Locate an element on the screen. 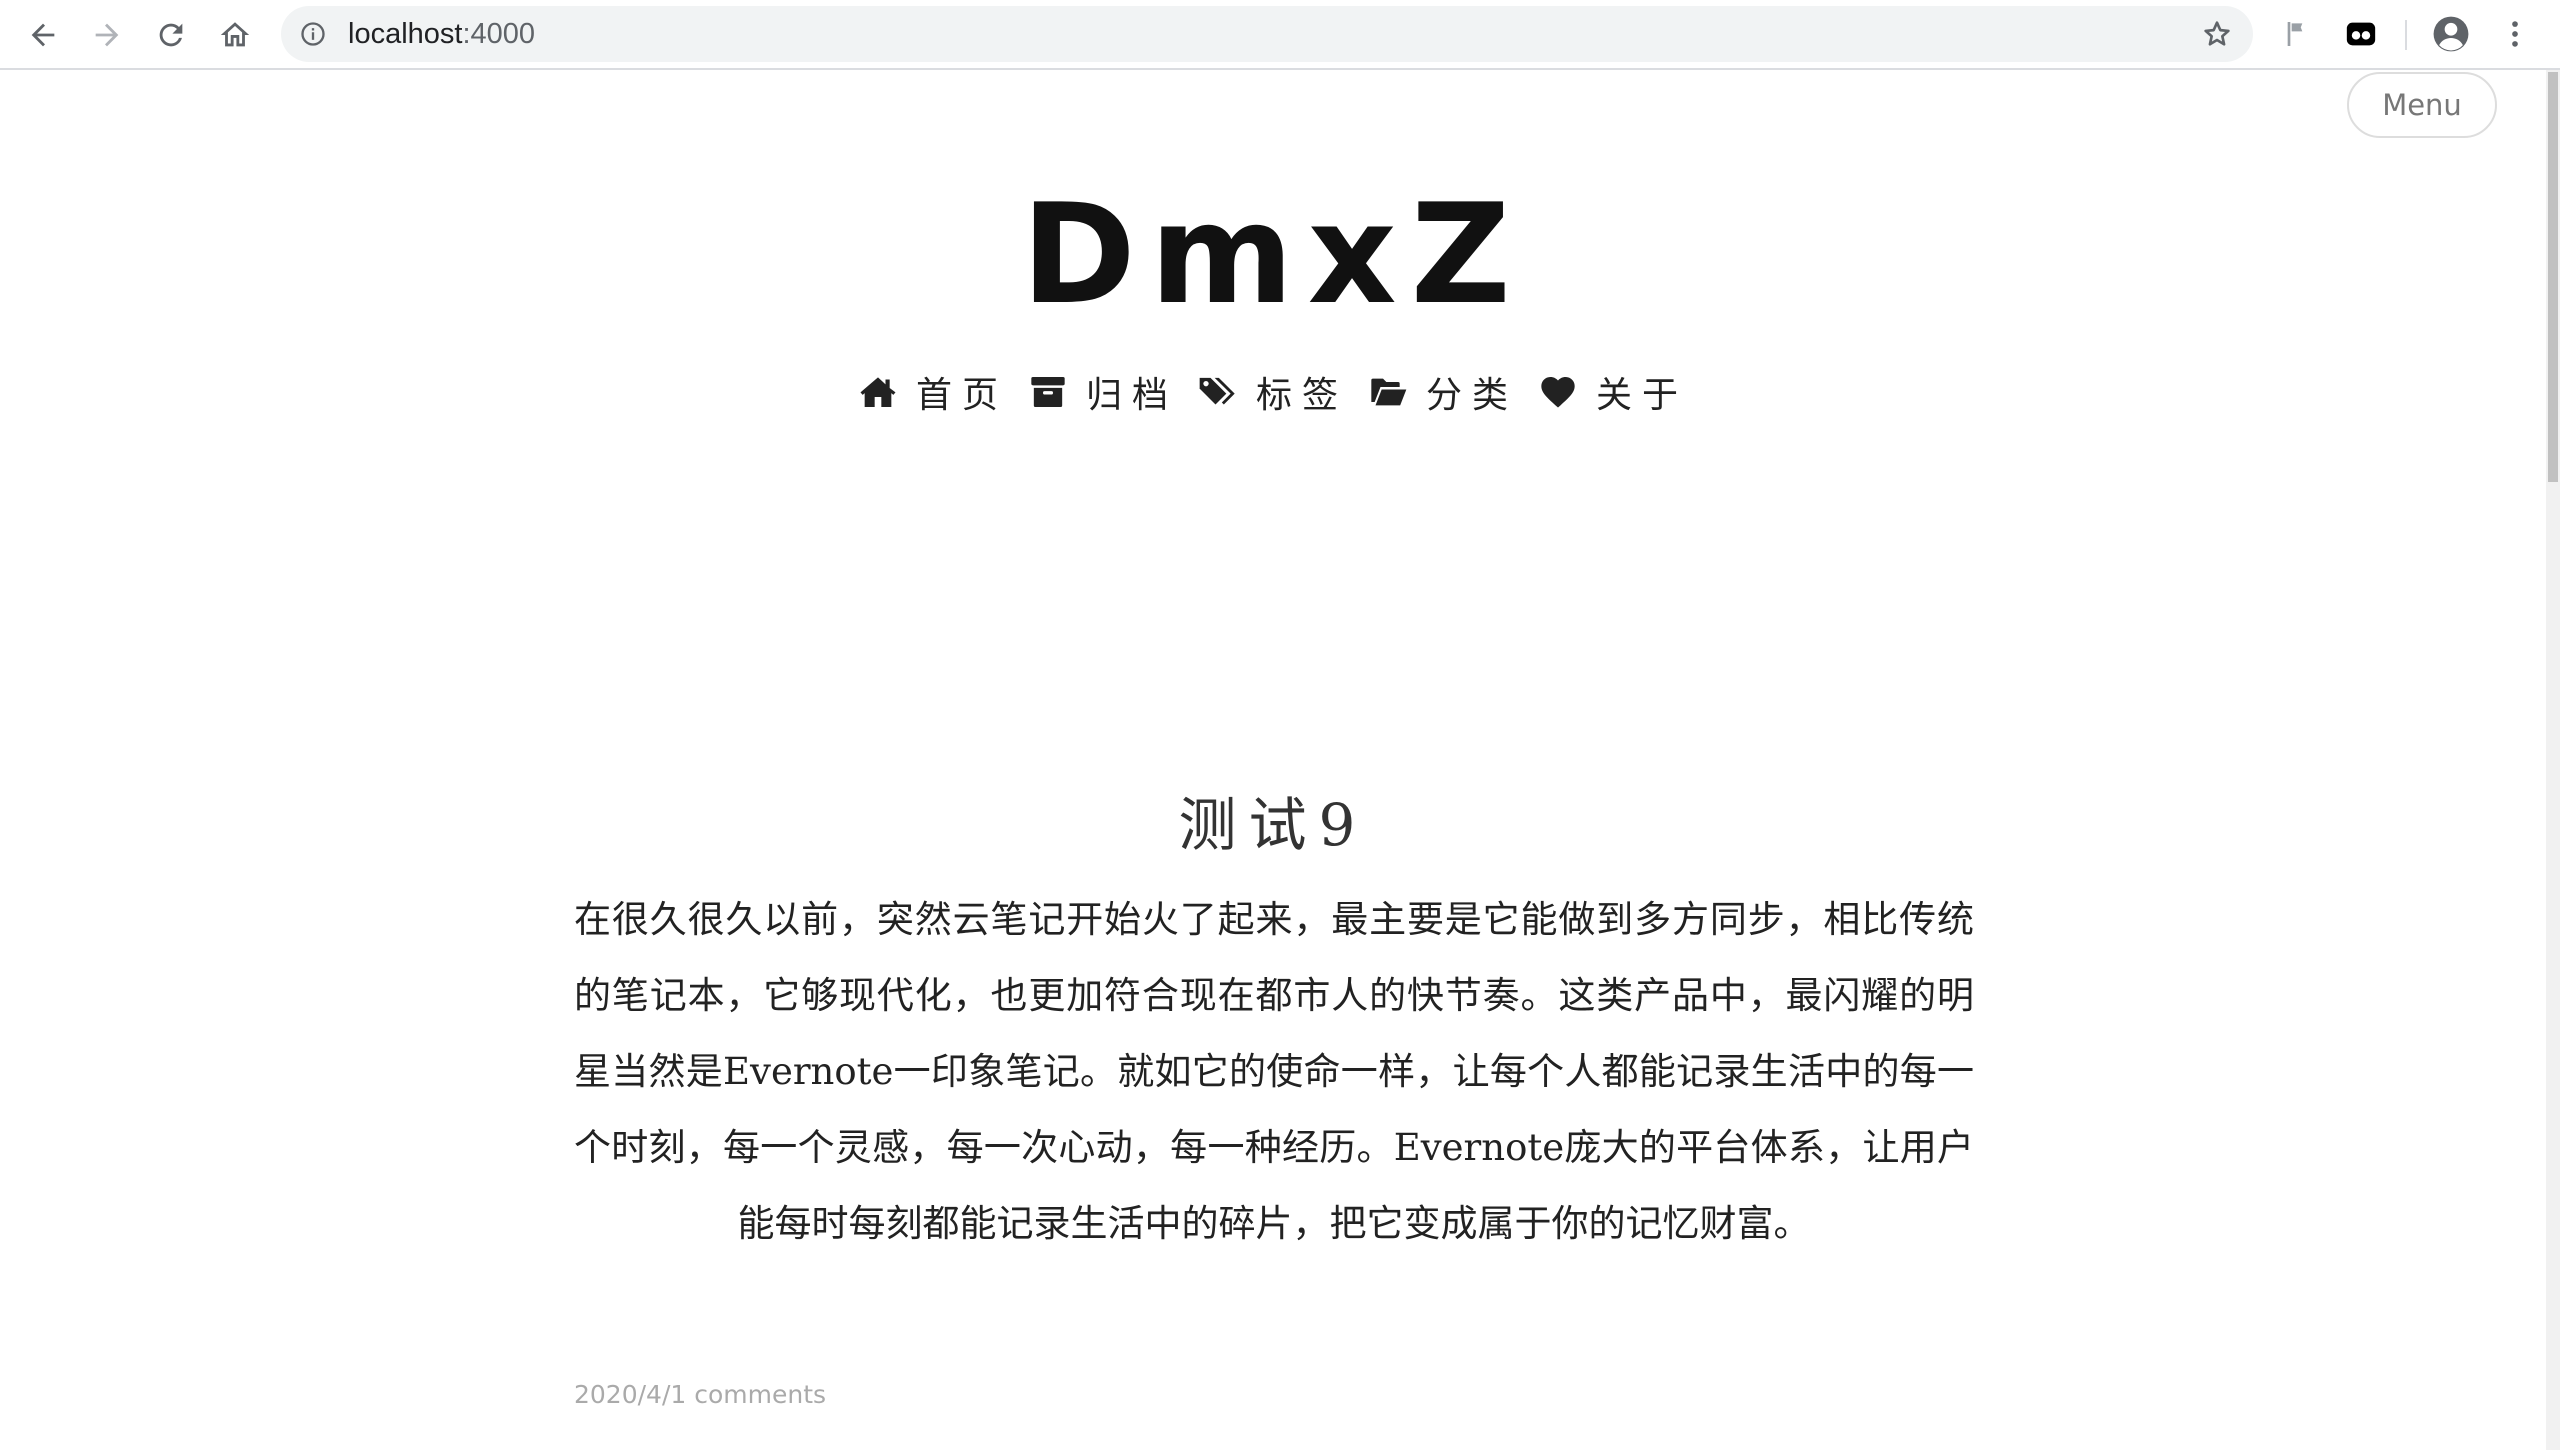 The height and width of the screenshot is (1450, 2560). home-button is located at coordinates (235, 35).